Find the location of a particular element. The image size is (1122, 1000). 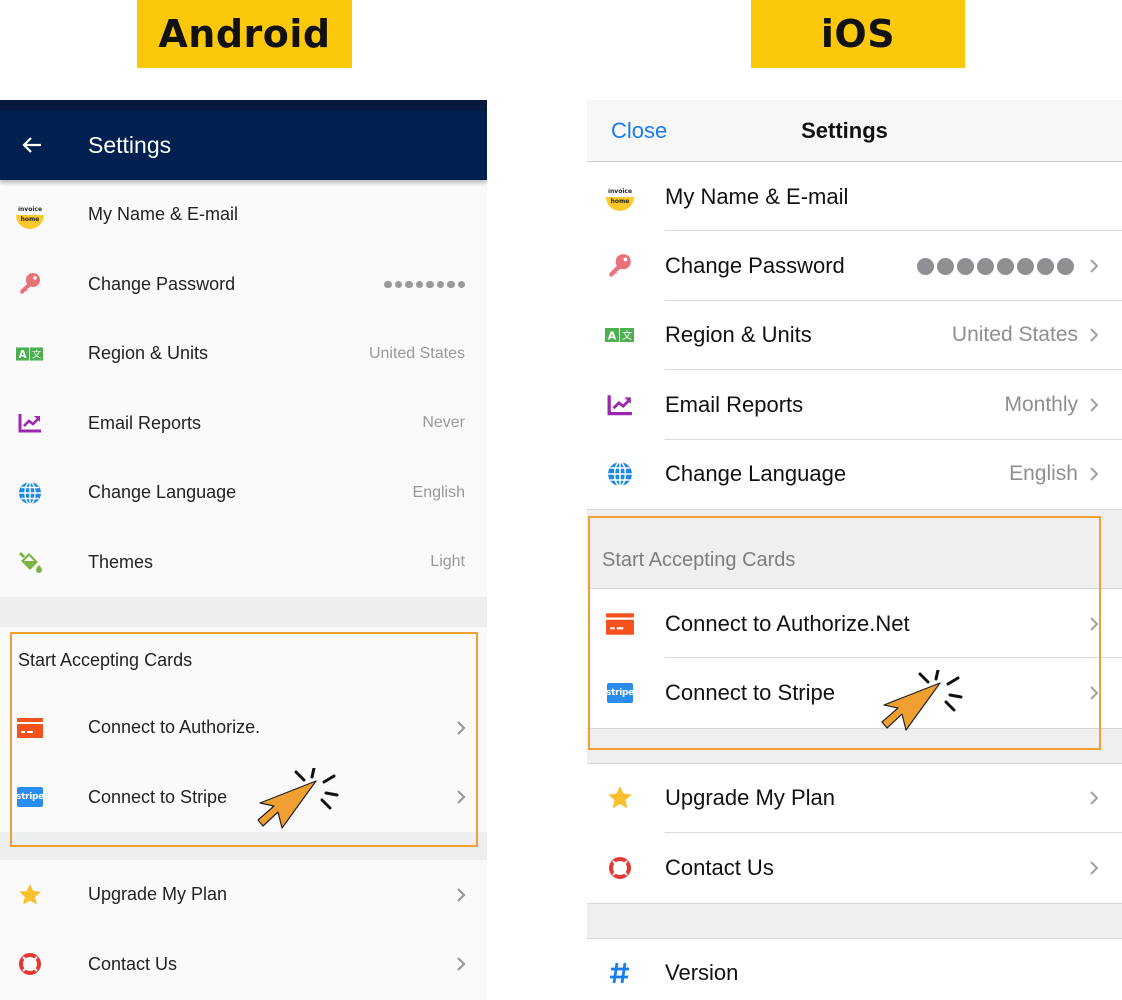

settings-item-connect-authorize-net: Connect to Authorize. is located at coordinates (243, 728).